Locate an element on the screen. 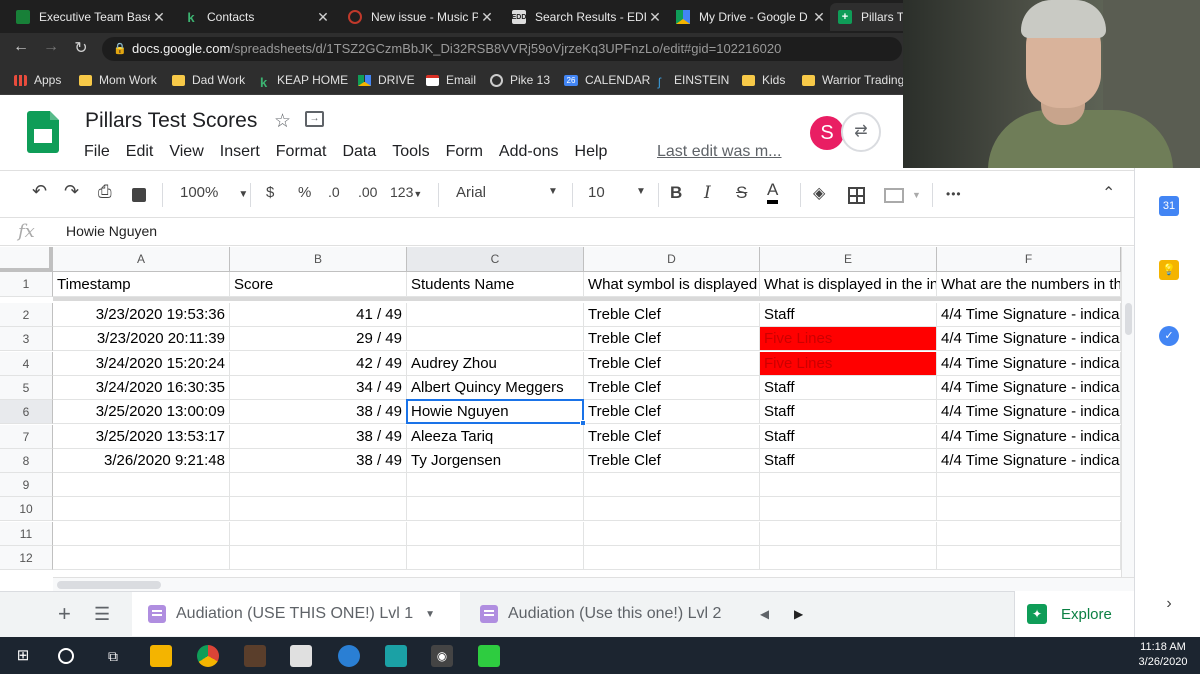 Image resolution: width=1200 pixels, height=674 pixels. bookmark-warrior-trading: Warrior Trading is located at coordinates (853, 80).